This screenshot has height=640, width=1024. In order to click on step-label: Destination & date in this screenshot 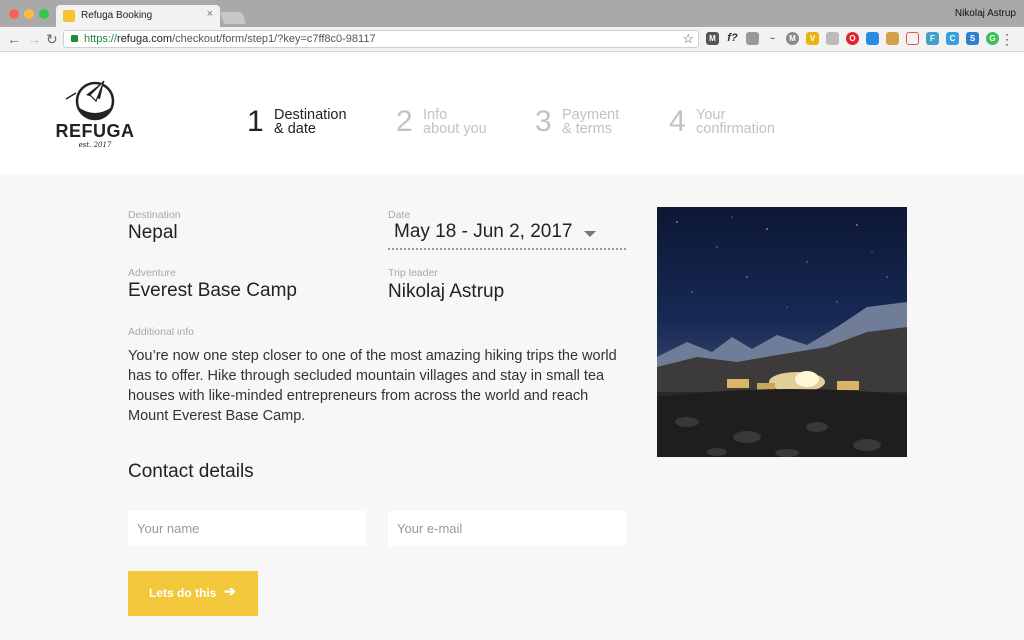, I will do `click(310, 122)`.